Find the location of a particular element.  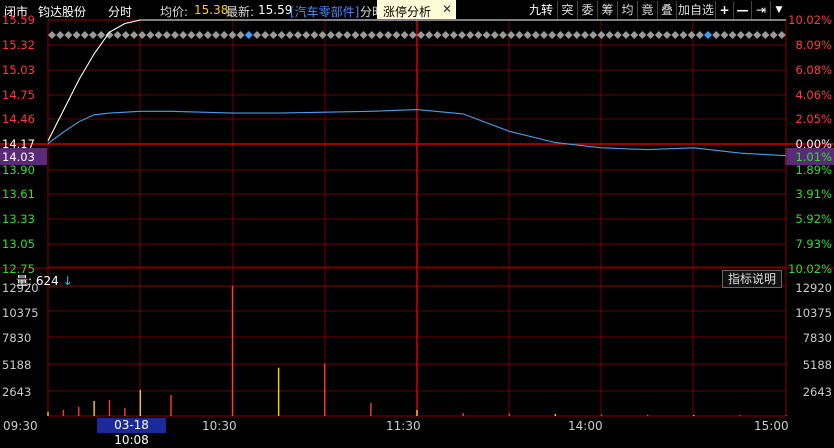

price-tick: 14.75 is located at coordinates (18, 95).